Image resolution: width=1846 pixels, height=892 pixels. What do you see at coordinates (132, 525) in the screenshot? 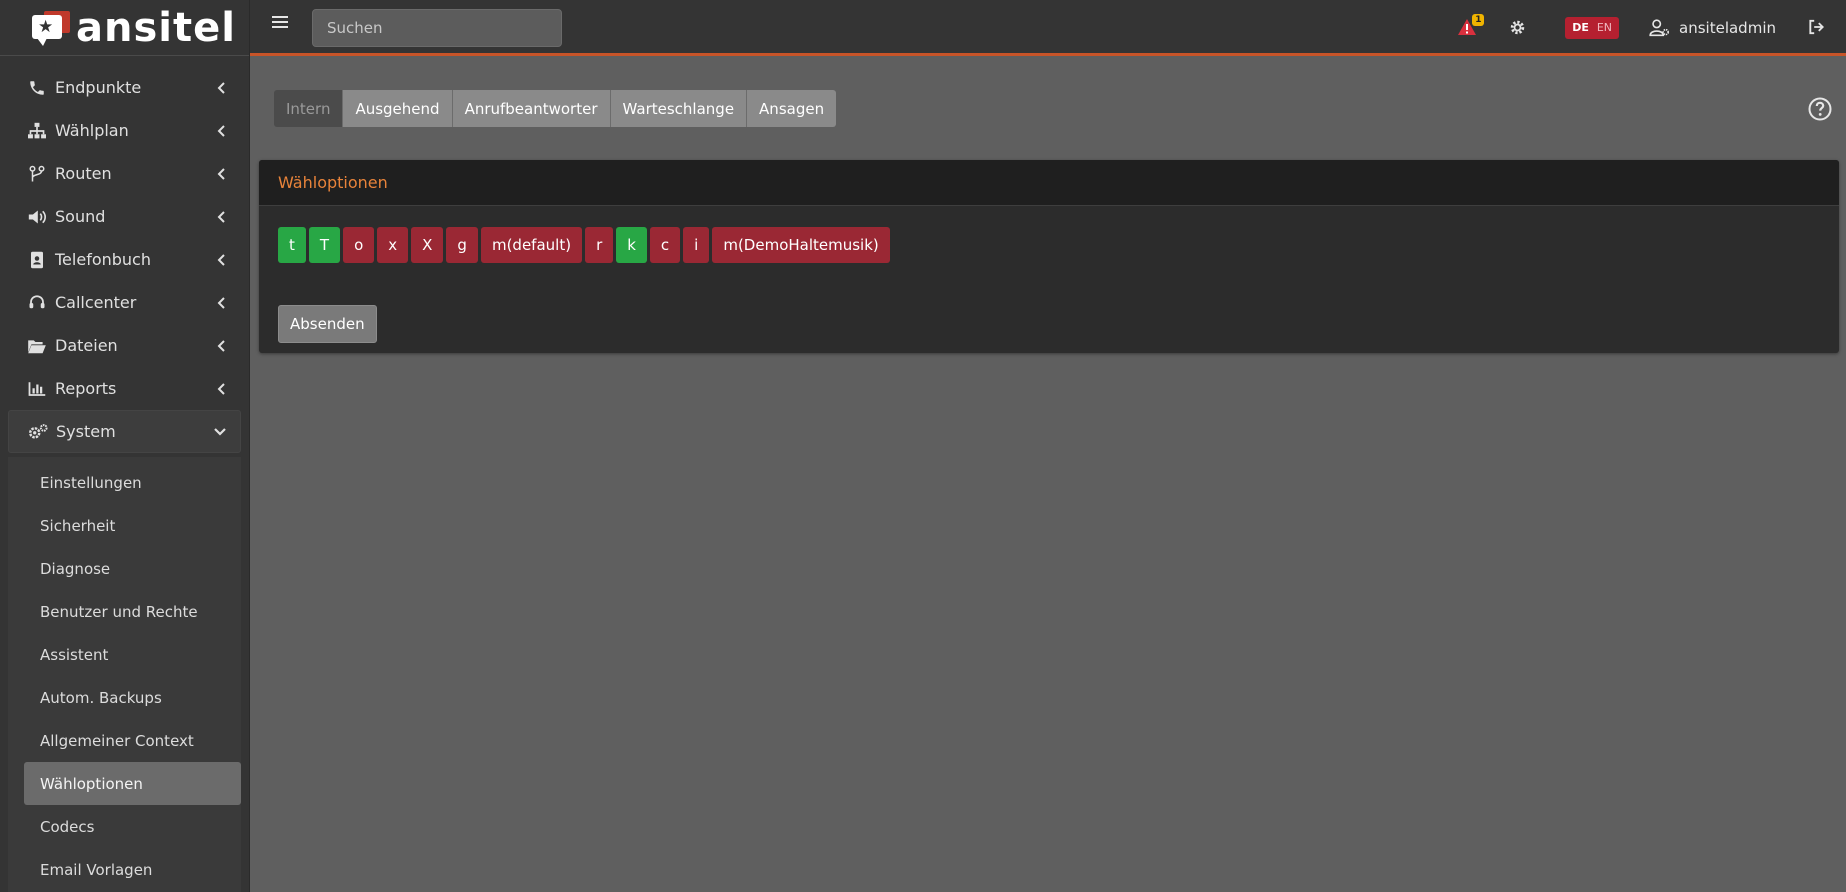
I see `sidebar-sub-sicherheit: Sicherheit` at bounding box center [132, 525].